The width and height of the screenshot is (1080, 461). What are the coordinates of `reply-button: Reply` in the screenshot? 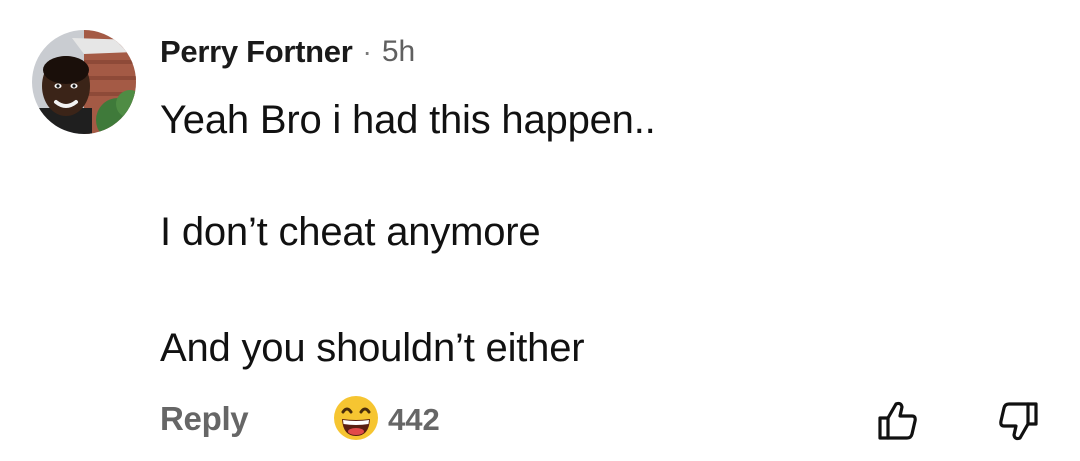 It's located at (204, 419).